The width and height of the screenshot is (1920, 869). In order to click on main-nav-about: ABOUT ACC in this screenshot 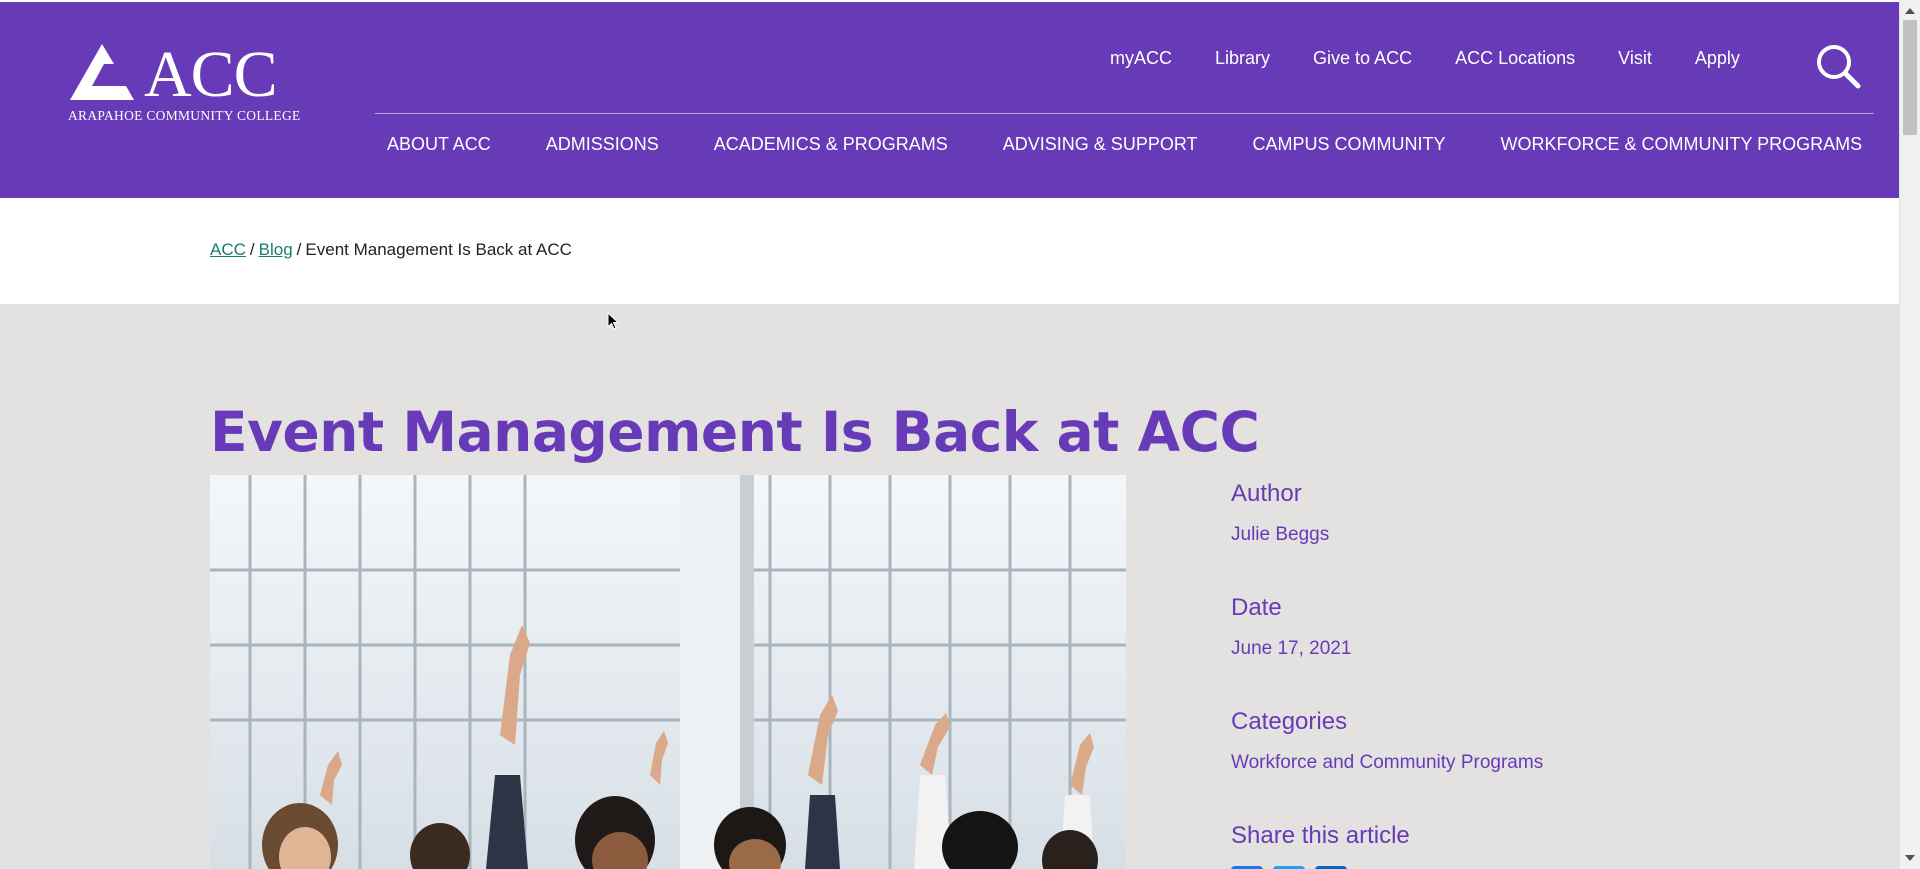, I will do `click(439, 144)`.